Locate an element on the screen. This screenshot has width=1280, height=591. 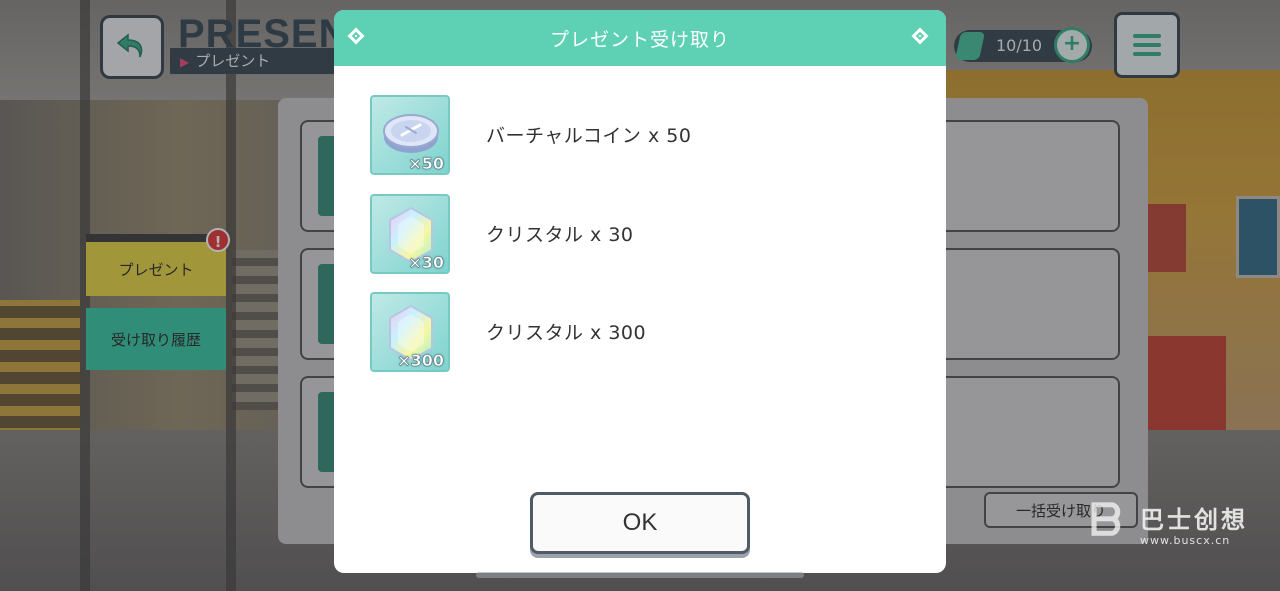
dialog-header: プレゼント受け取り is located at coordinates (640, 38).